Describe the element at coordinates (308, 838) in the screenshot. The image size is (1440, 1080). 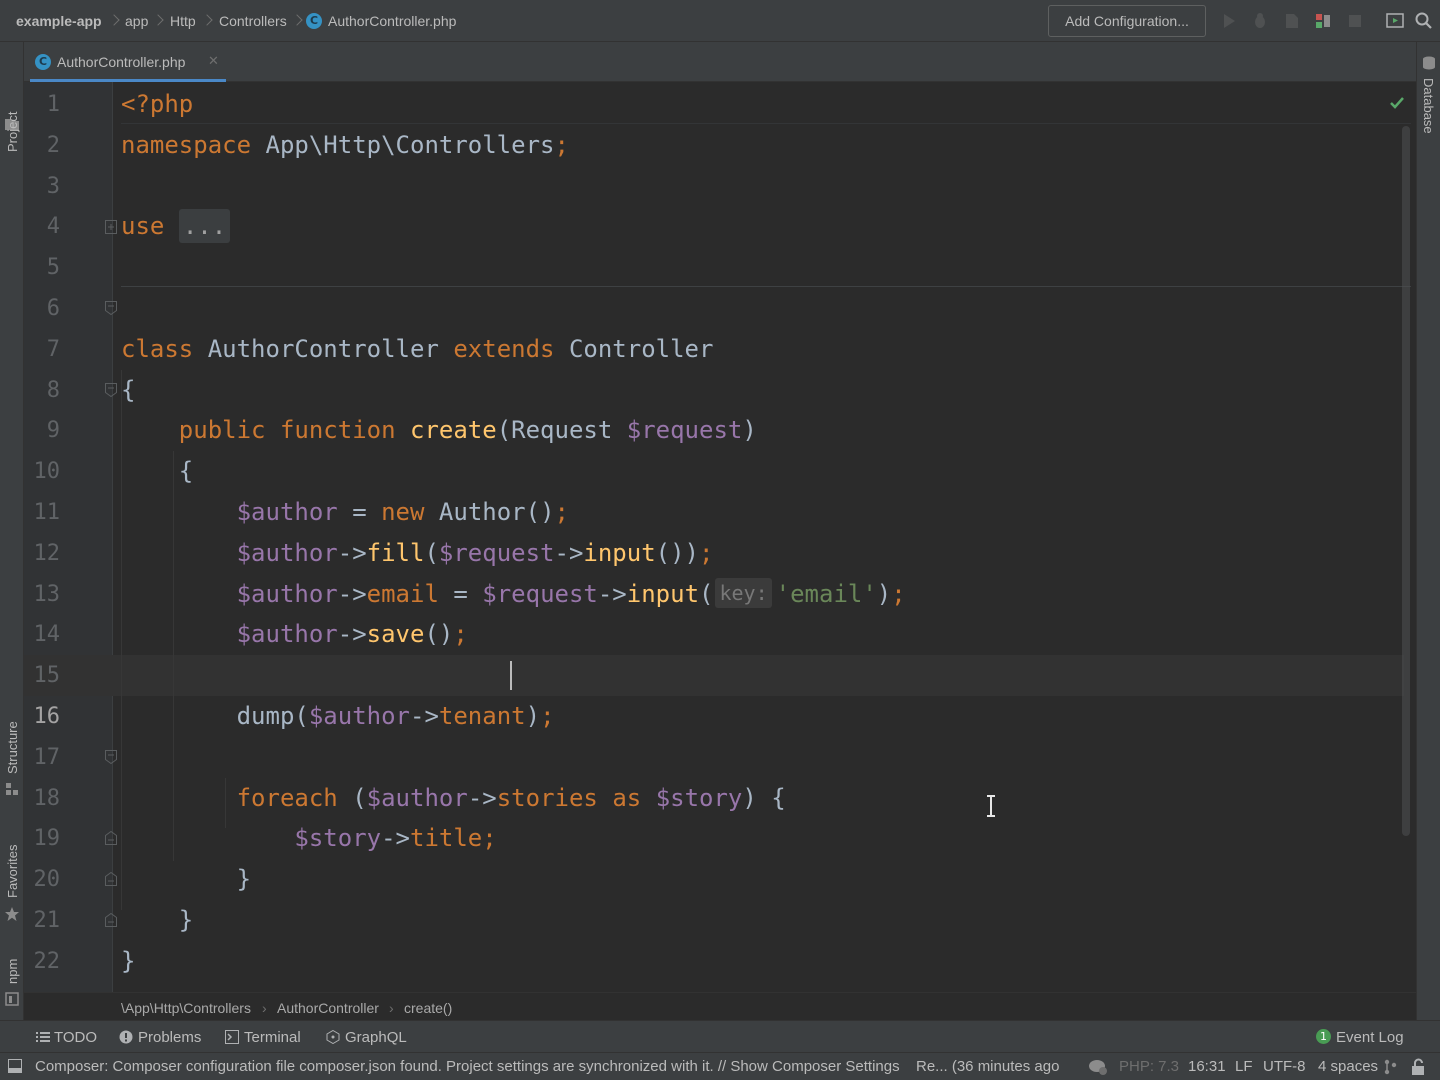
I see `code-line: $story->title;` at that location.